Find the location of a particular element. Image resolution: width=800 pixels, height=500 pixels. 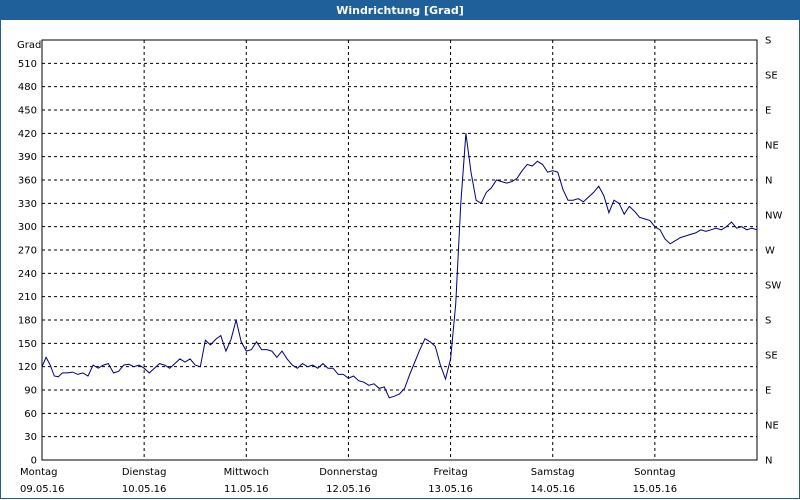

y-tick-label: 240 is located at coordinates (27, 274).